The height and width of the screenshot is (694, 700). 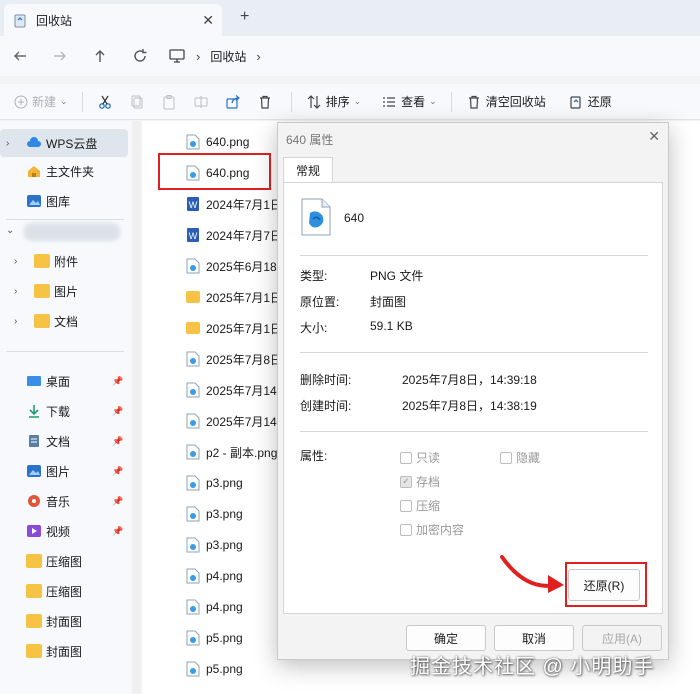 What do you see at coordinates (64, 561) in the screenshot?
I see `sidebar-item-compressed-1: 压缩图` at bounding box center [64, 561].